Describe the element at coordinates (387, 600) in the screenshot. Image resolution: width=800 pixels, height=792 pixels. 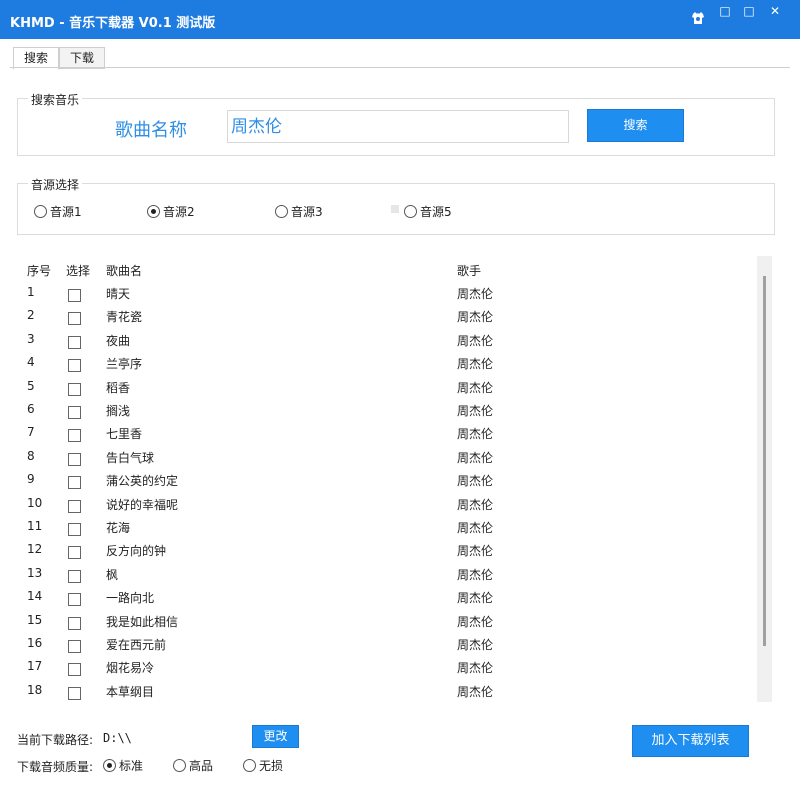
I see `table-row: 14 一路向北 周杰伦` at that location.